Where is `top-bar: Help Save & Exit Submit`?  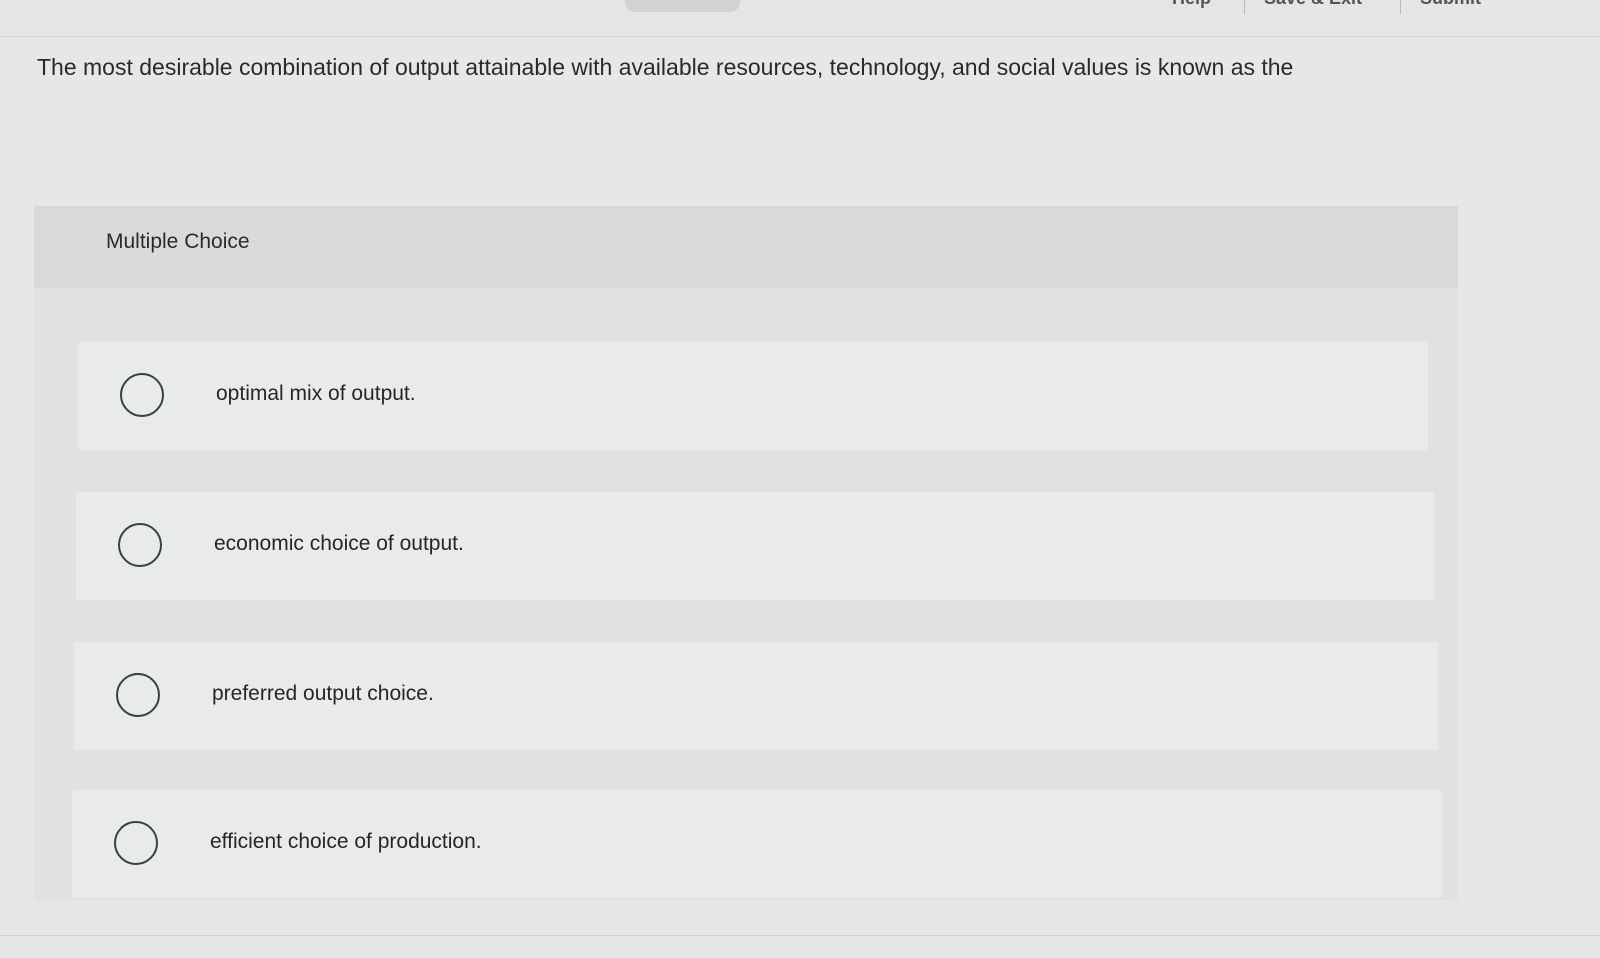
top-bar: Help Save & Exit Submit is located at coordinates (800, 18).